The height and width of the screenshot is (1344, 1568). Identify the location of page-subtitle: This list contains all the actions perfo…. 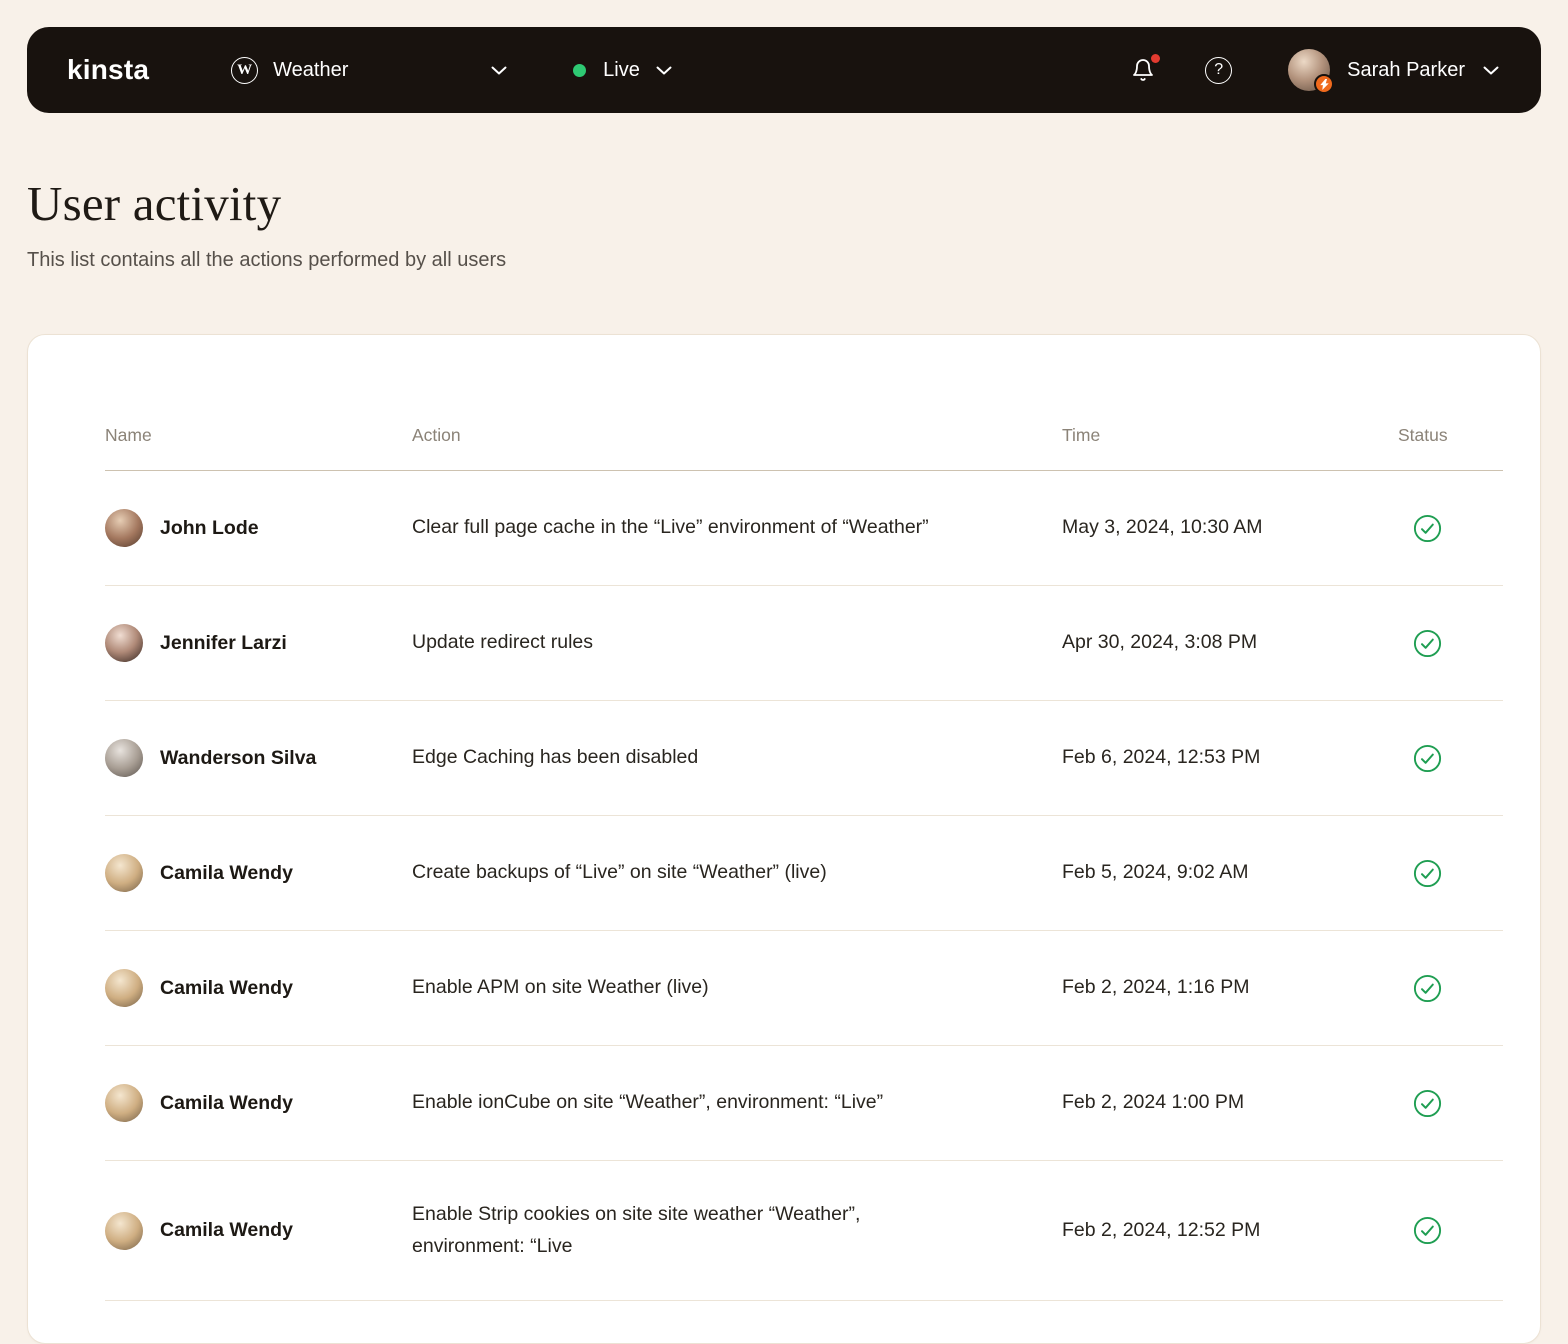
(267, 260).